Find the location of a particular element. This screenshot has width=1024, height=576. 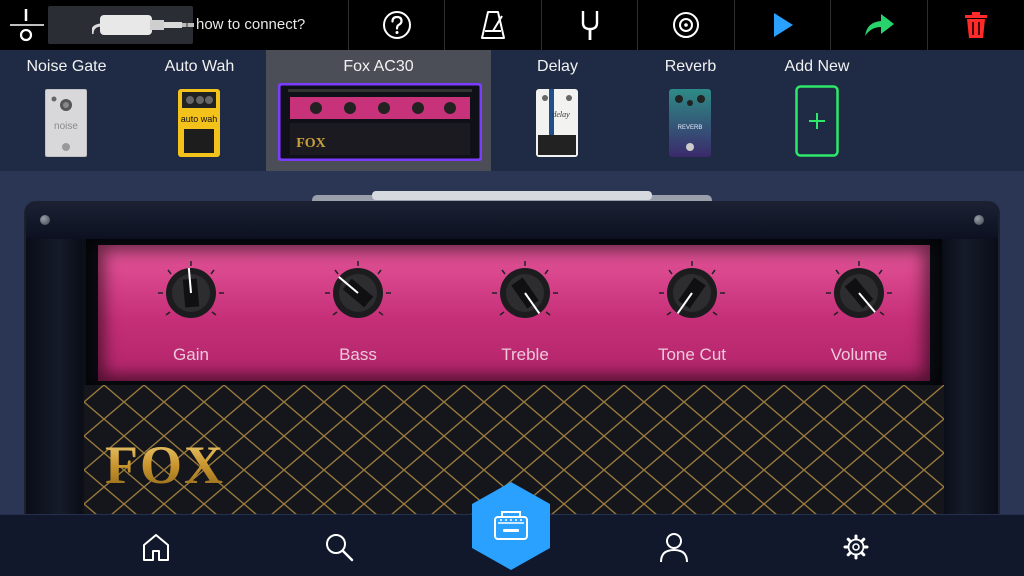

slot-label: Fox AC30 is located at coordinates (378, 66).